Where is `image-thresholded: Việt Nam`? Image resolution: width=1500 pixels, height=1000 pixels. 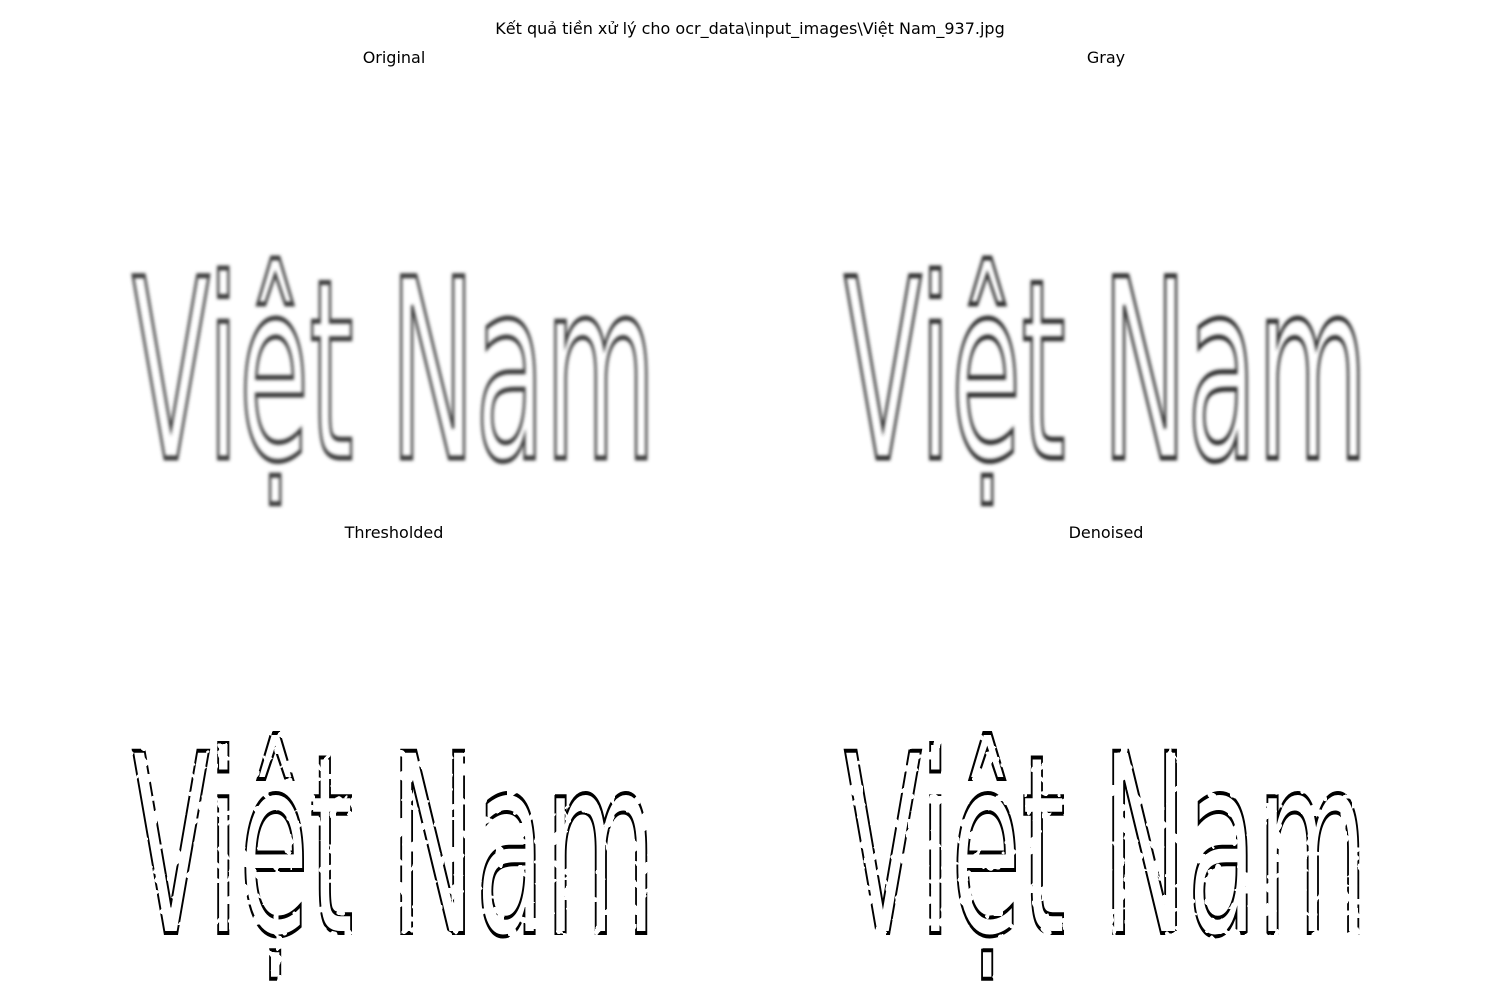
image-thresholded: Việt Nam is located at coordinates (394, 842).